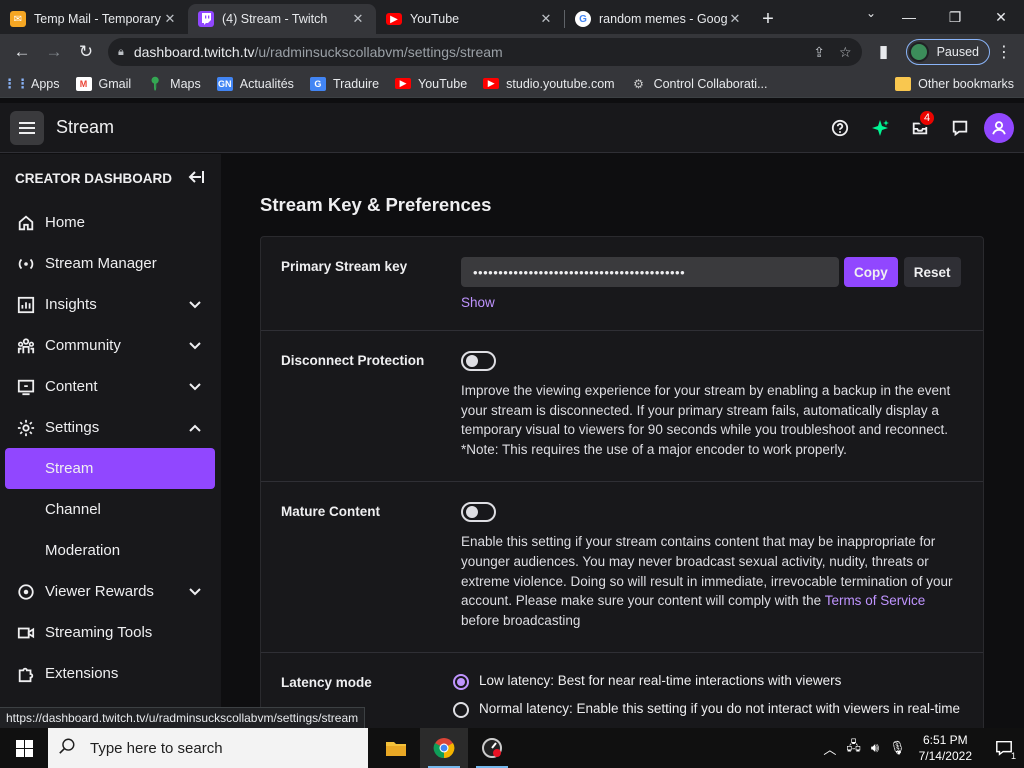 Image resolution: width=1024 pixels, height=768 pixels. I want to click on copy-button: Copy, so click(871, 272).